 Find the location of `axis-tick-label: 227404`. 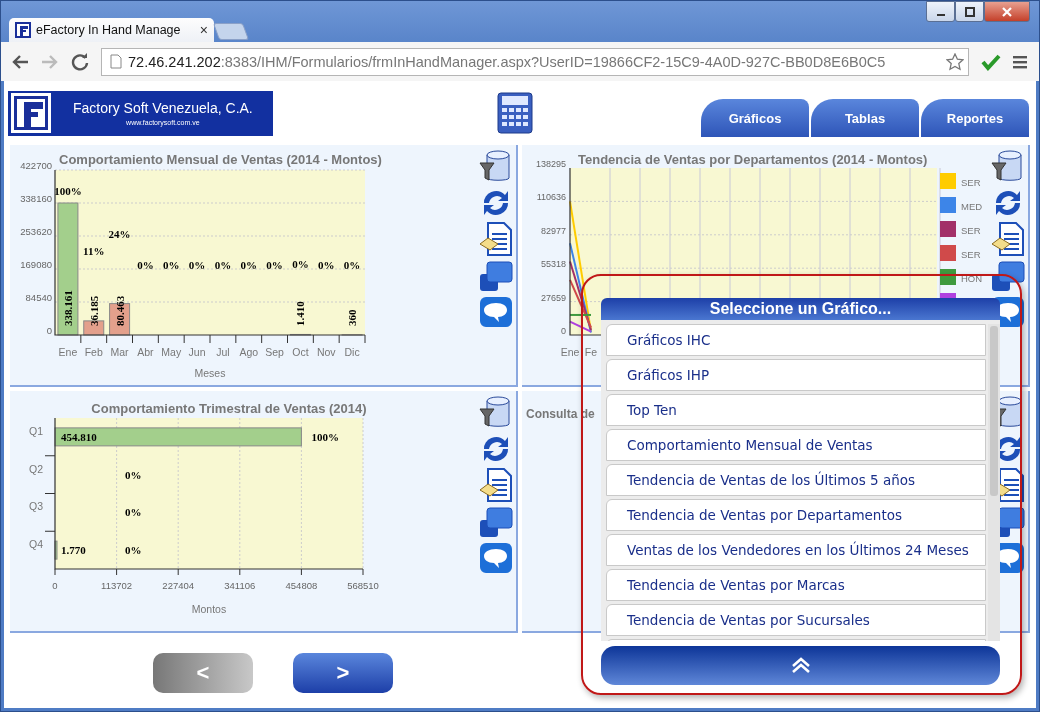

axis-tick-label: 227404 is located at coordinates (178, 585).